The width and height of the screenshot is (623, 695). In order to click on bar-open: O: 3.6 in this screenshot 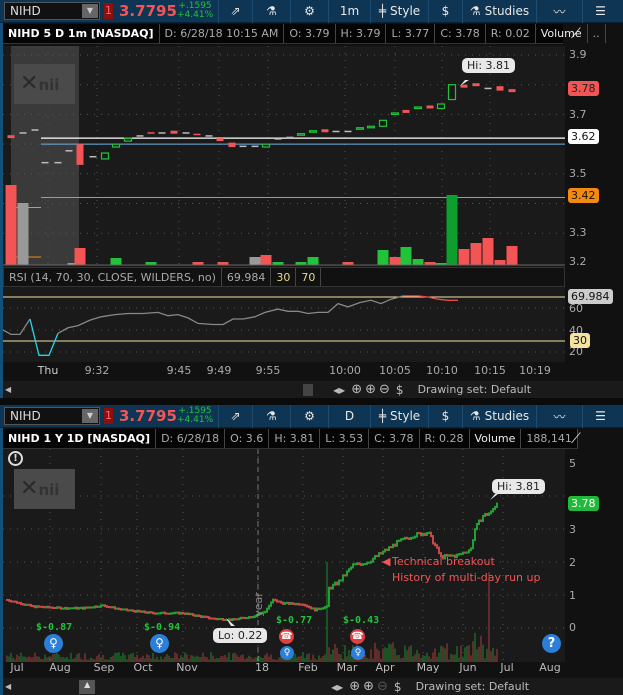, I will do `click(247, 438)`.